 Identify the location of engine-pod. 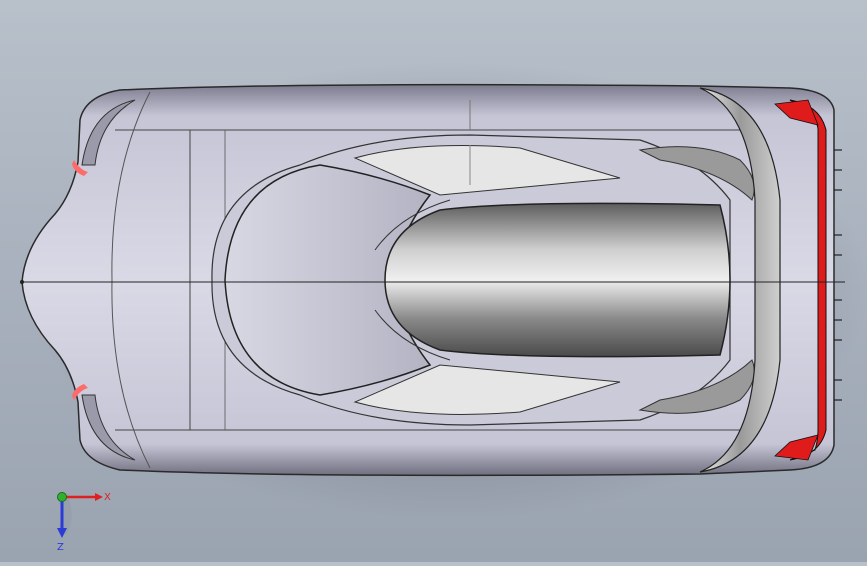
(557, 280).